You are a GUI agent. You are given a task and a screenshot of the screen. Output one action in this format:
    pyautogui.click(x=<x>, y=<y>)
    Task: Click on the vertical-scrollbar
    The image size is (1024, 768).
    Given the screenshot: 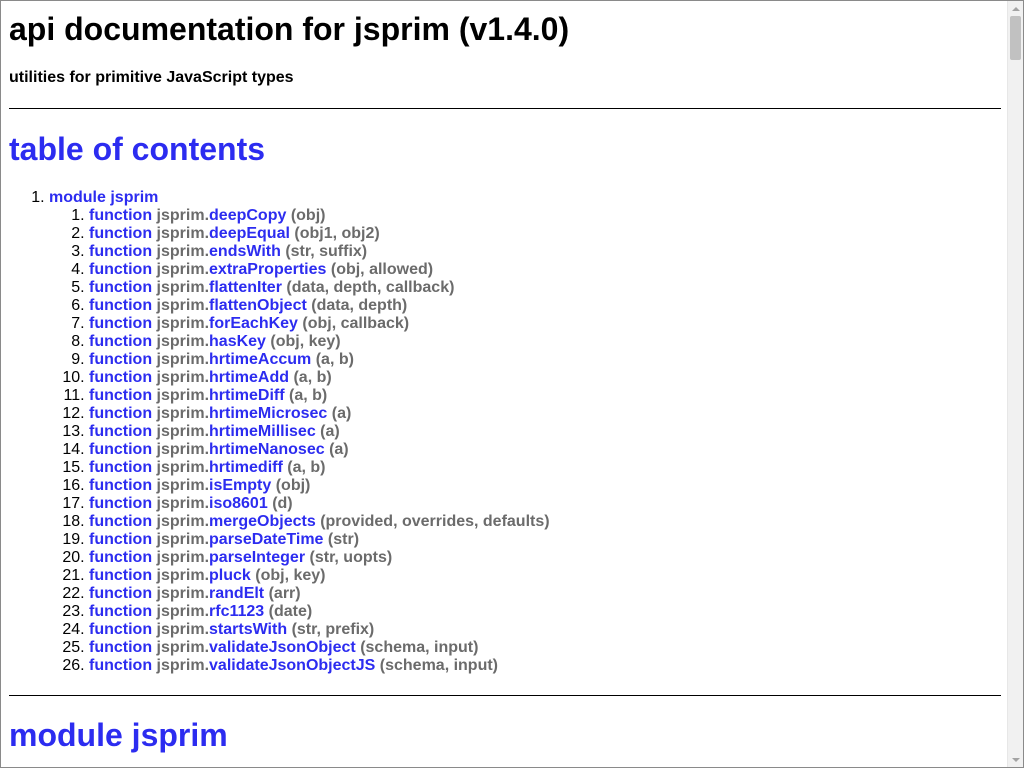 What is the action you would take?
    pyautogui.click(x=1015, y=384)
    